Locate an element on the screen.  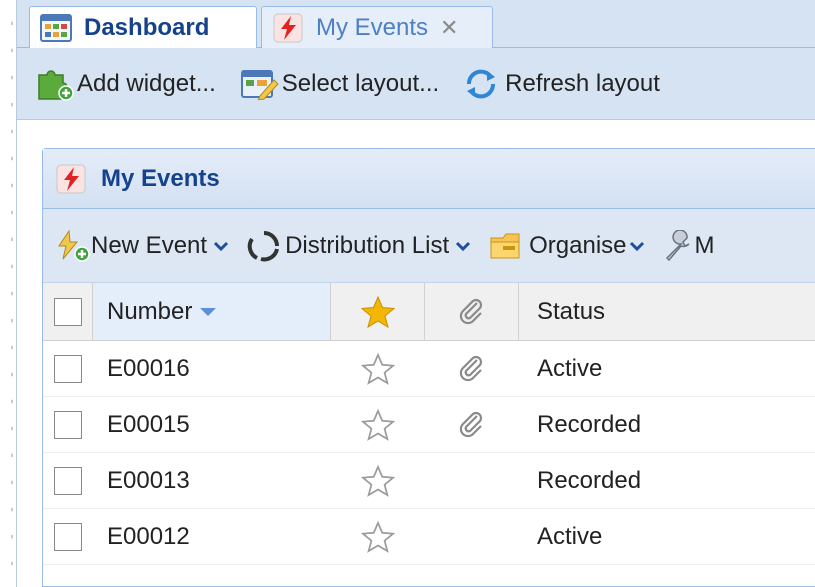
tab-my-events: My Events ✕ is located at coordinates (377, 27).